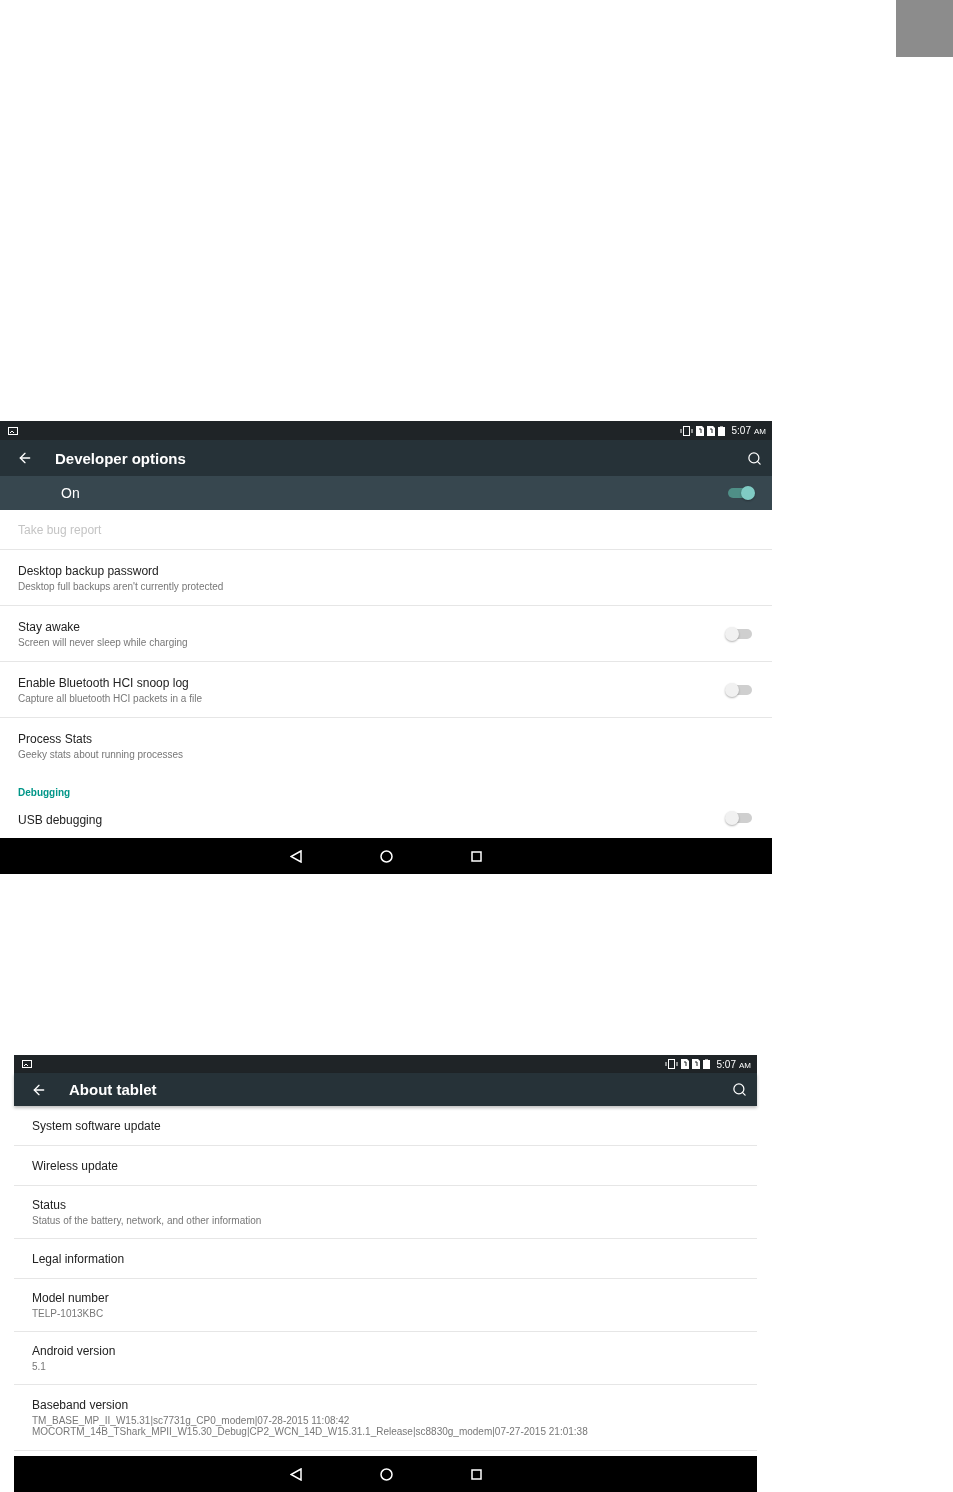 The image size is (953, 1492). I want to click on setting-title: Android version, so click(384, 1351).